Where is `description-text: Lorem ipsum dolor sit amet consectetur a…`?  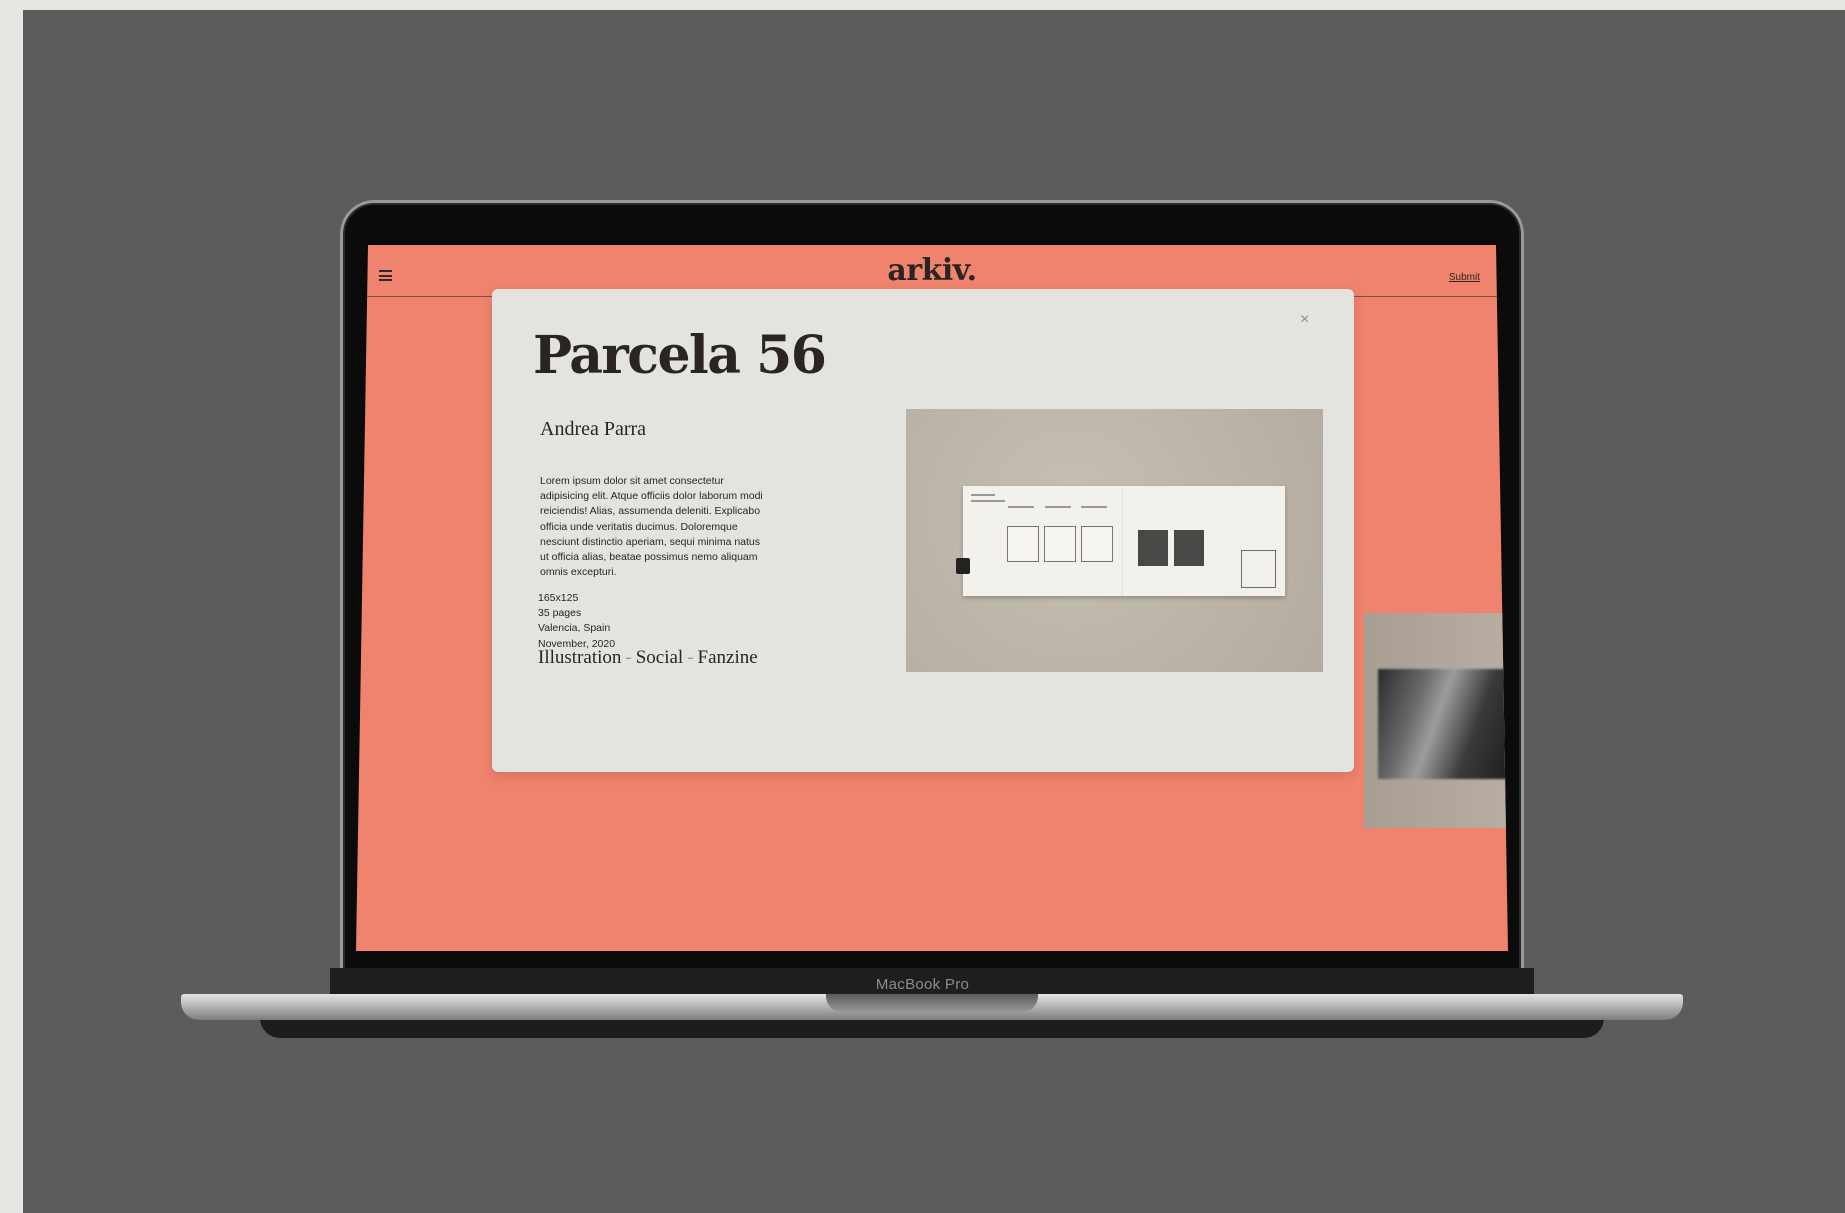 description-text: Lorem ipsum dolor sit amet consectetur a… is located at coordinates (651, 527).